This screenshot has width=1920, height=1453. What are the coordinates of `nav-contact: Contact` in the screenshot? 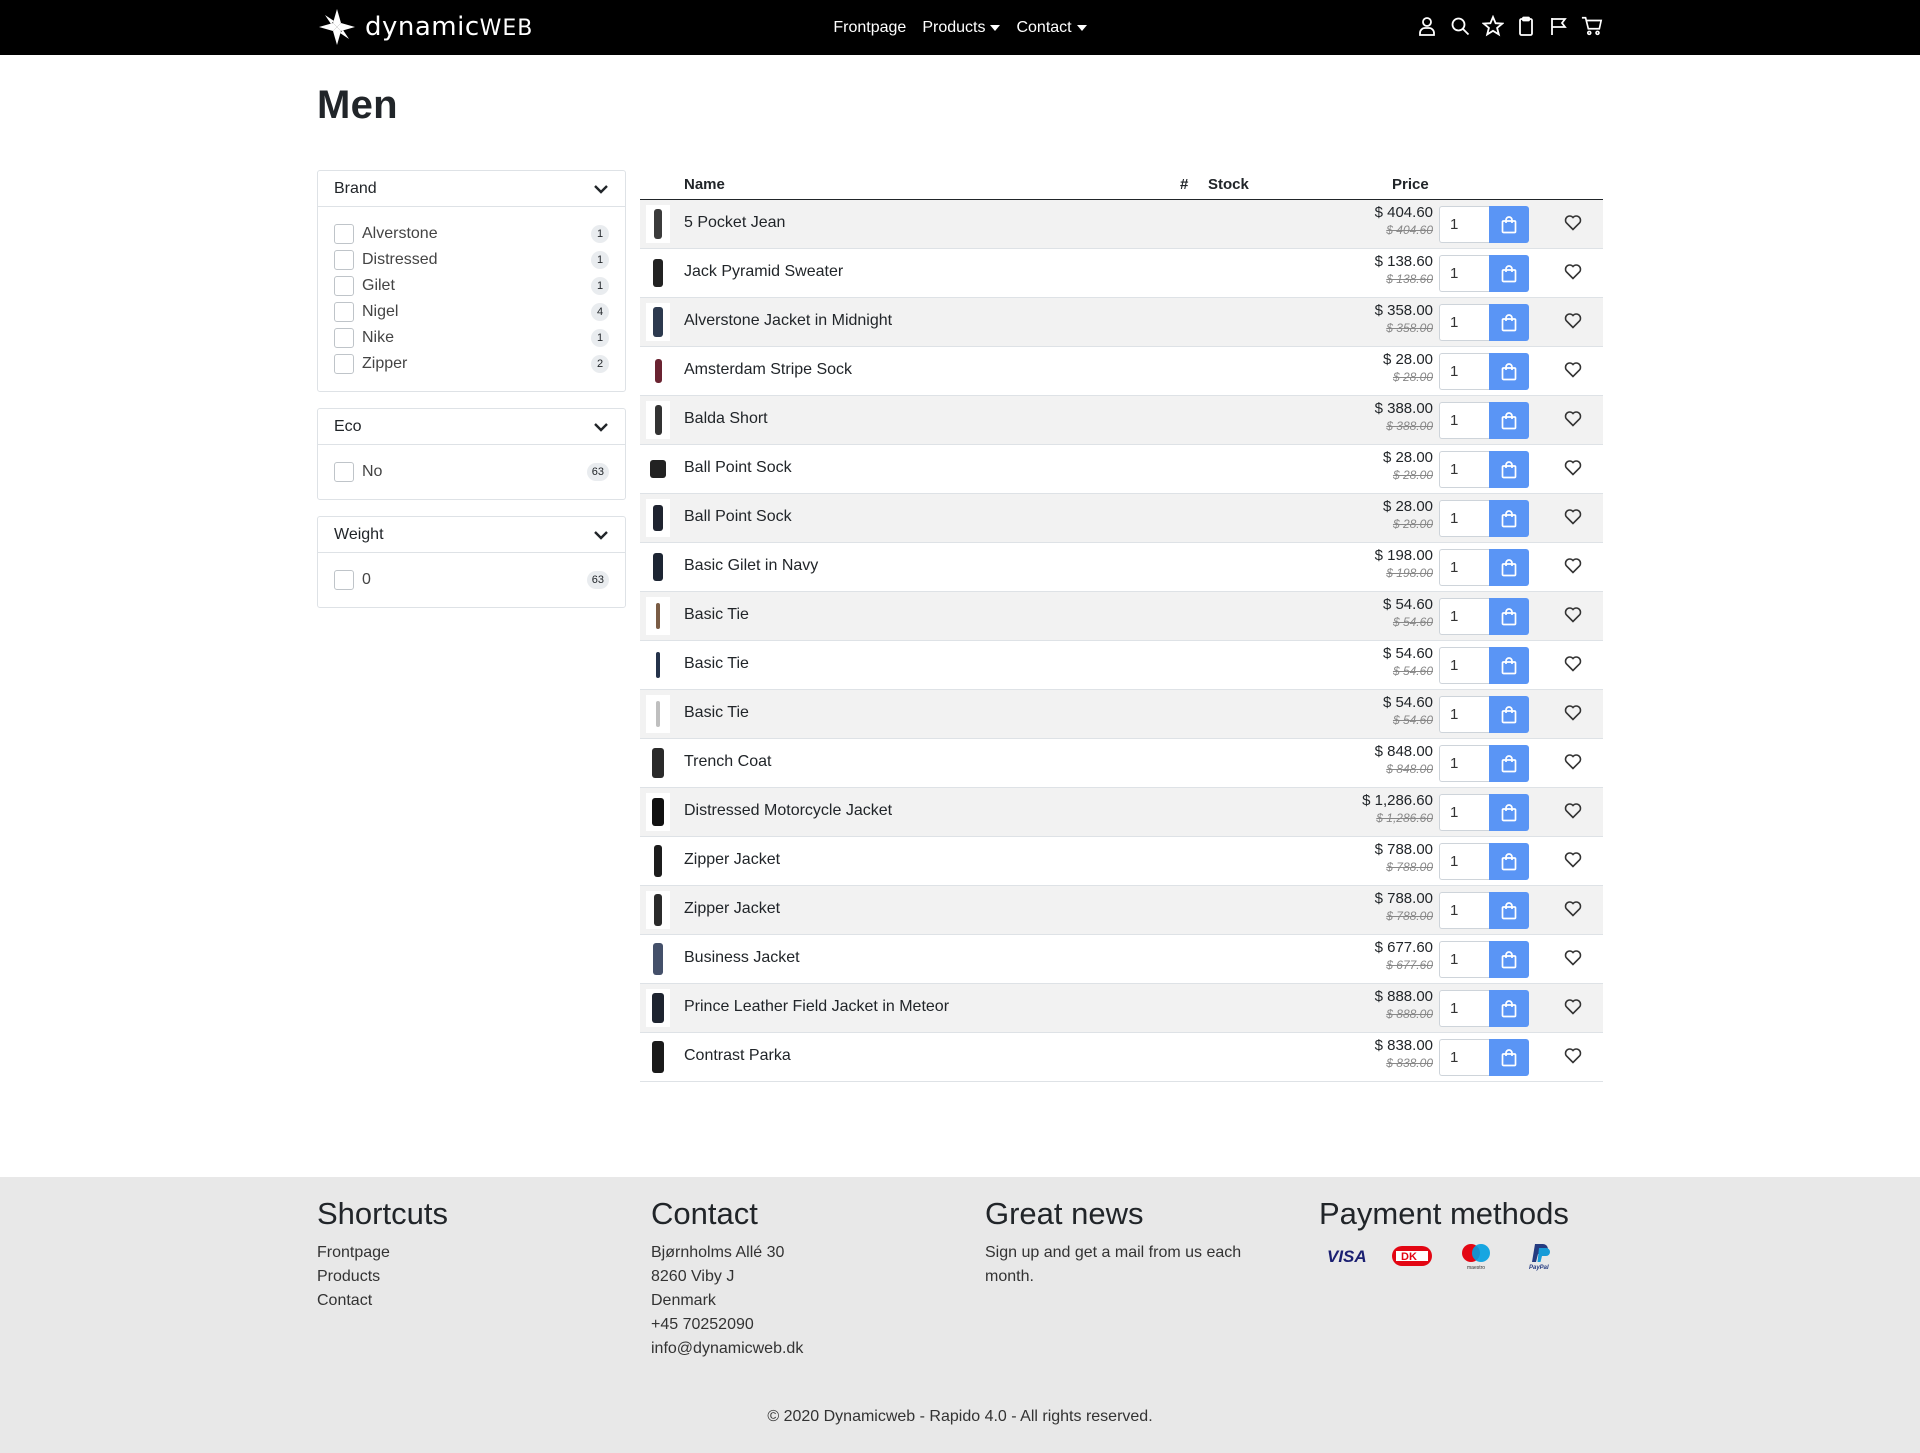 It's located at (1051, 28).